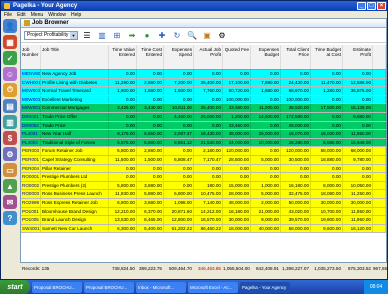 The width and height of the screenshot is (388, 294). I want to click on documents-icon: ▤, so click(10, 106).